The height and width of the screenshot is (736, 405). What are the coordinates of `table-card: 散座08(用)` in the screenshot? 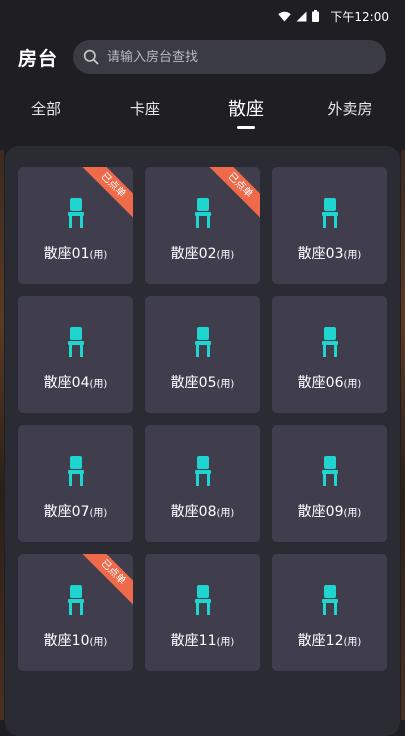 It's located at (202, 483).